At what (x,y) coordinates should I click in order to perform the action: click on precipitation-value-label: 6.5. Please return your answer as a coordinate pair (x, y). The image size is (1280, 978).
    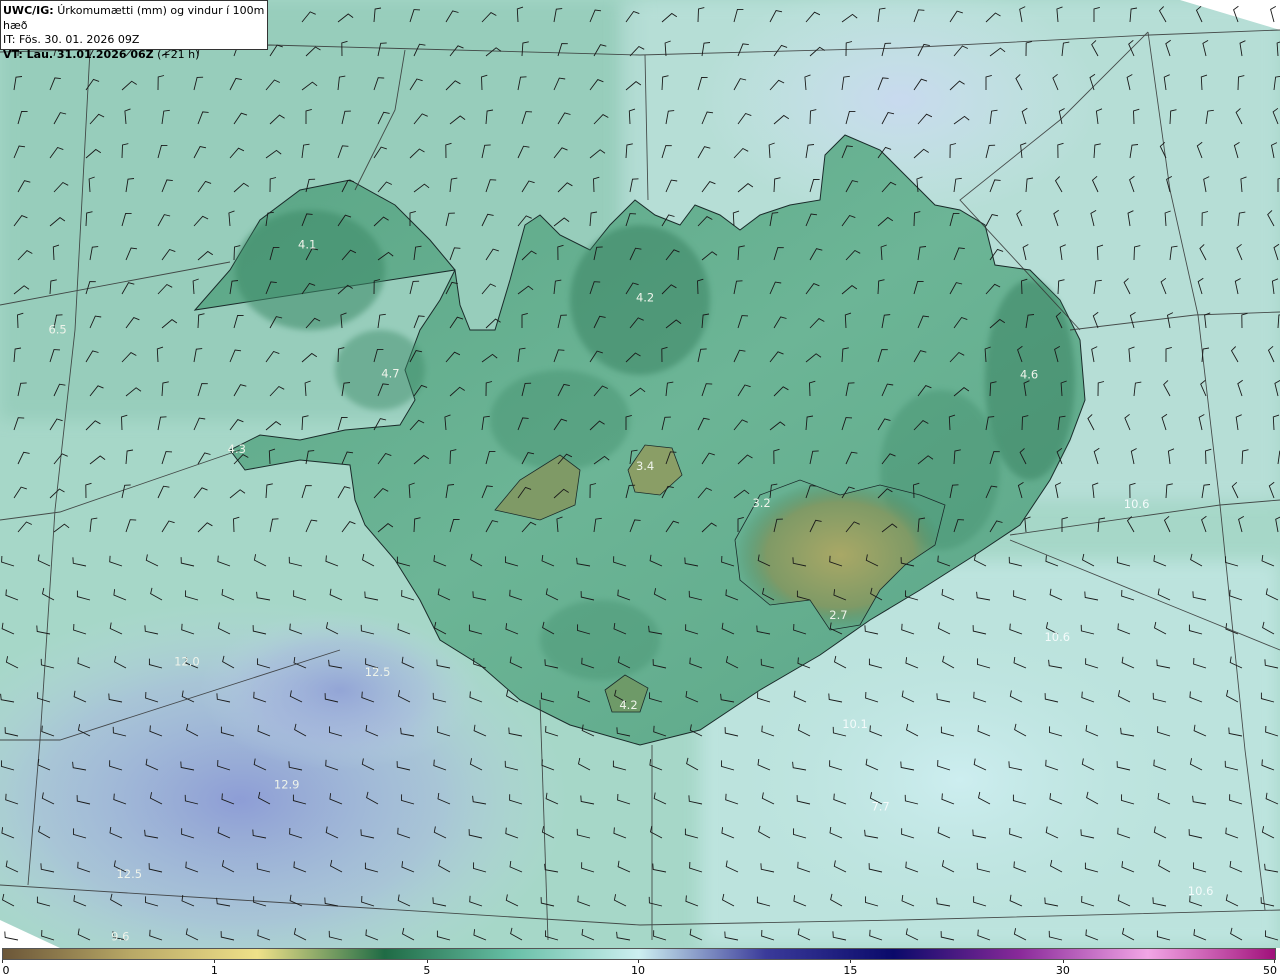
    Looking at the image, I should click on (57, 330).